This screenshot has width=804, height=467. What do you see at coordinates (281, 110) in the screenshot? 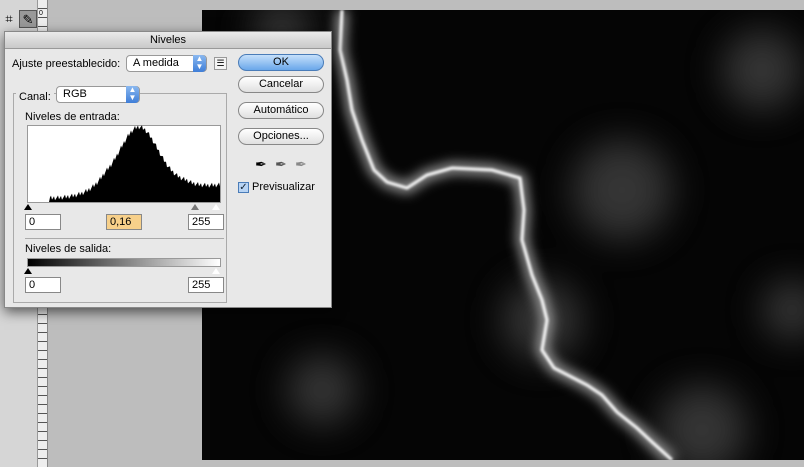
I see `auto-button: Automático` at bounding box center [281, 110].